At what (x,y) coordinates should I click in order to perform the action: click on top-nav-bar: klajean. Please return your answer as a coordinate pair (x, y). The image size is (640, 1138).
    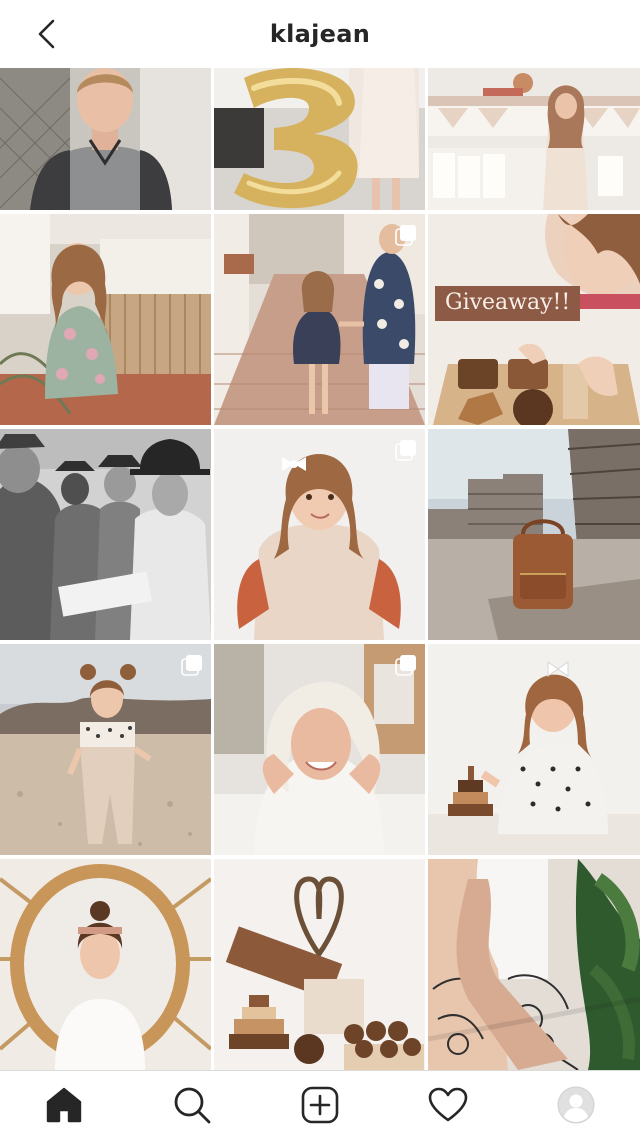
    Looking at the image, I should click on (320, 34).